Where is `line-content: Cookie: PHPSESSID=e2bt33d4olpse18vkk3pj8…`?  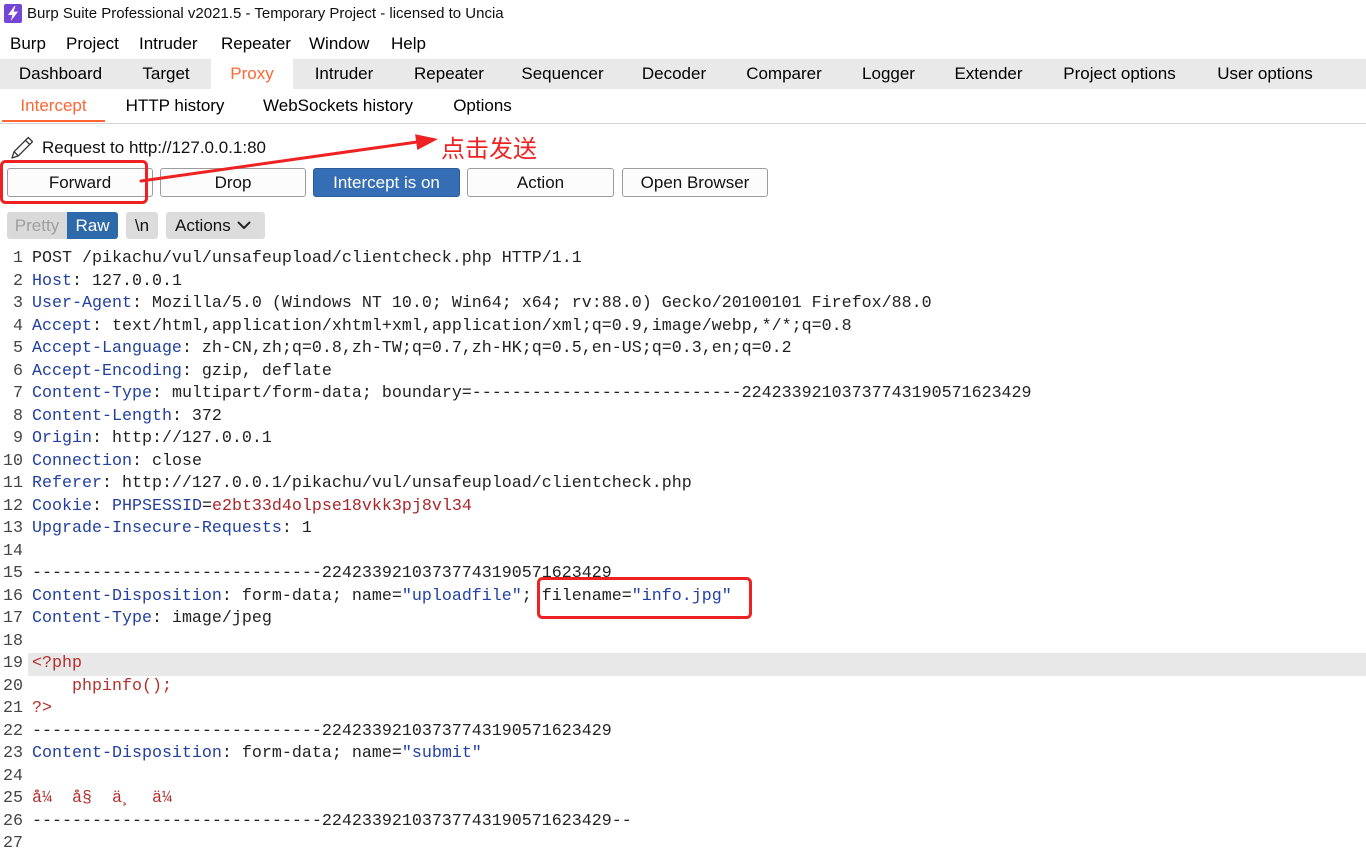
line-content: Cookie: PHPSESSID=e2bt33d4olpse18vkk3pj8… is located at coordinates (252, 507).